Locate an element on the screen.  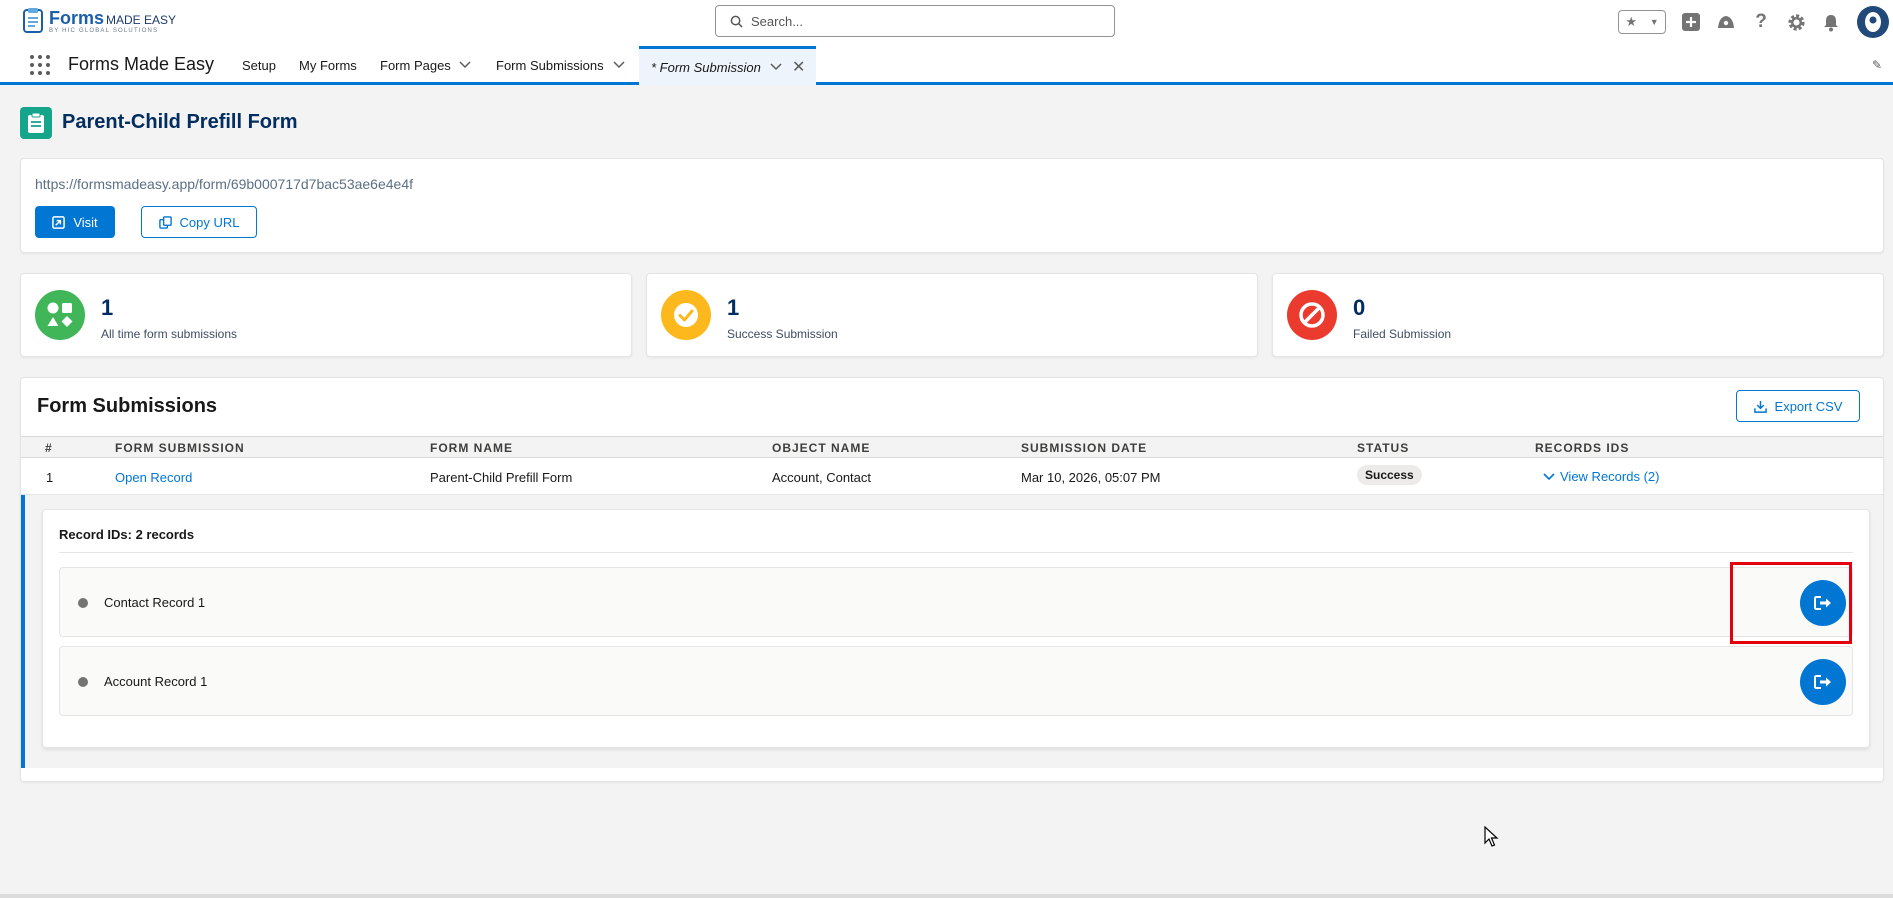
nav-item-form-pages: Form Pages is located at coordinates (415, 65).